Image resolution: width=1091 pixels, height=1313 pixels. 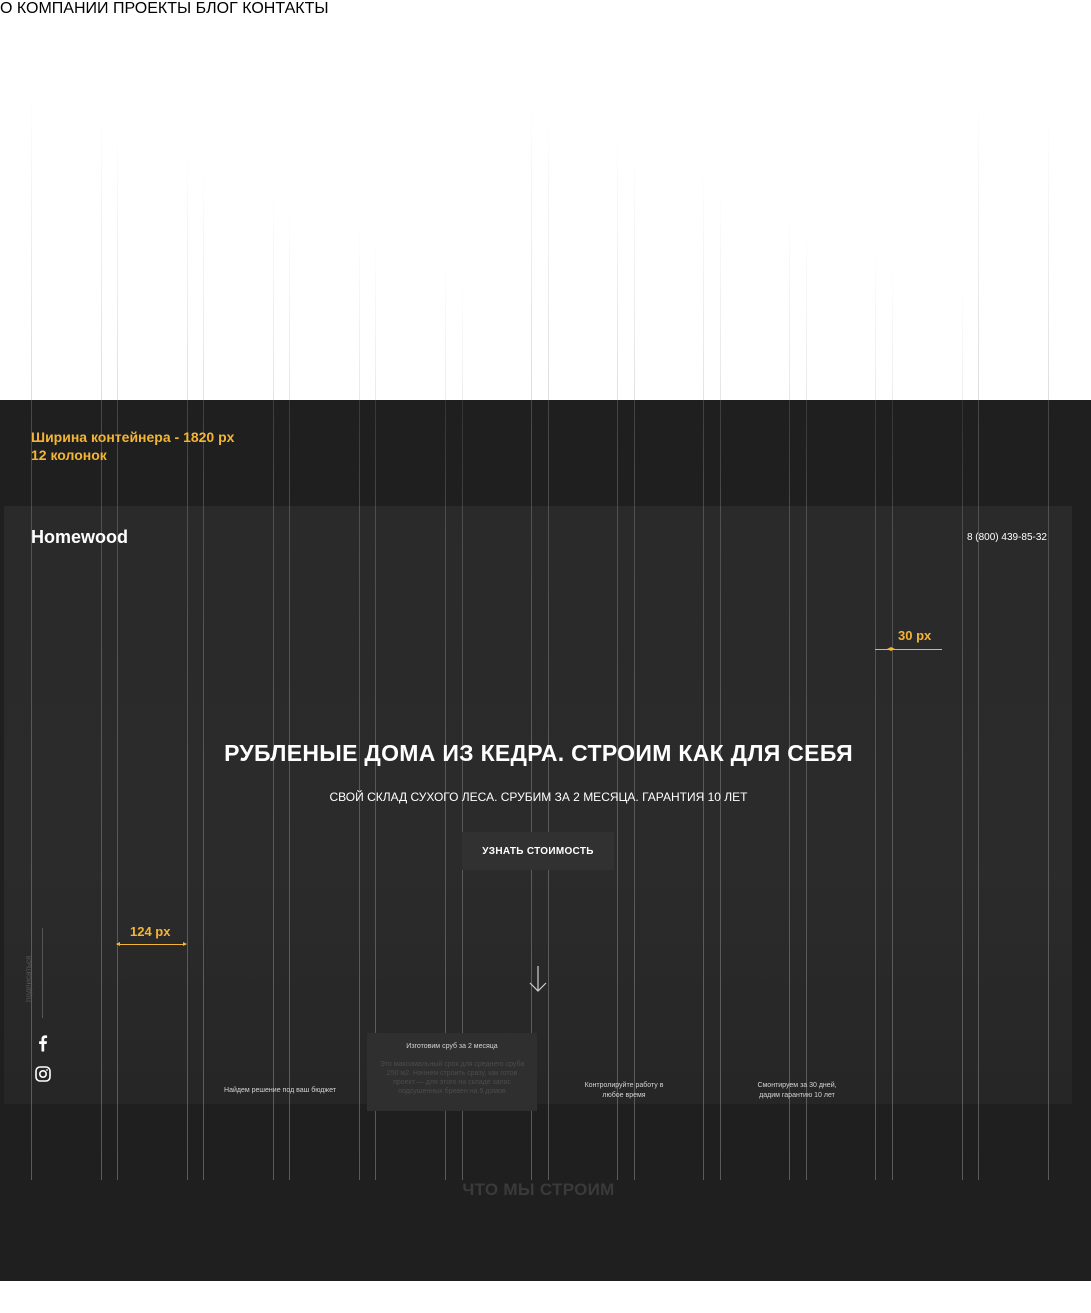 What do you see at coordinates (538, 1189) in the screenshot?
I see `section-title: ЧТО МЫ СТРОИМ` at bounding box center [538, 1189].